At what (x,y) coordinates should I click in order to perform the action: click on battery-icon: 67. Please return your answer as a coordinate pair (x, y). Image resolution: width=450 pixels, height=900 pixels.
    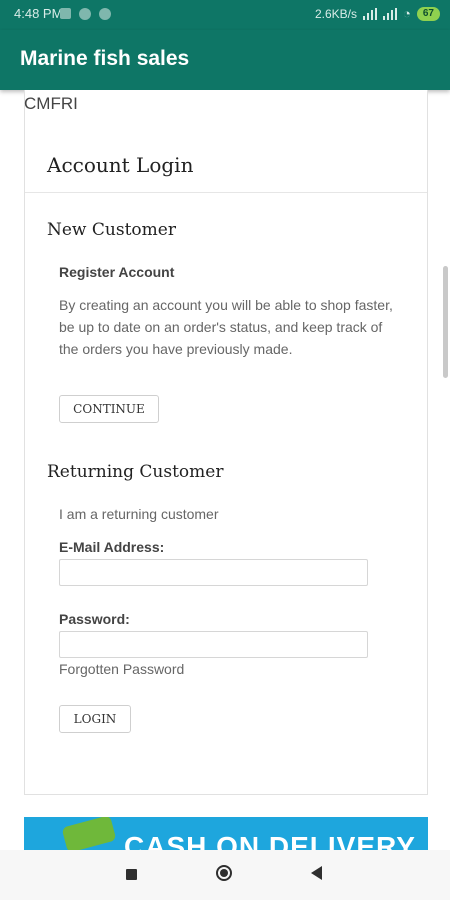
    Looking at the image, I should click on (428, 13).